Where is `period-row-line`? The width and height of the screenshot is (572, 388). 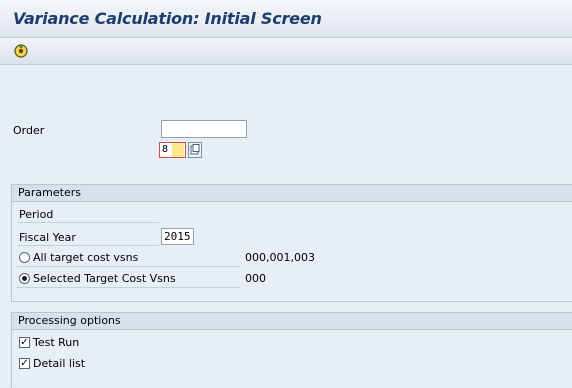
period-row-line is located at coordinates (88, 222).